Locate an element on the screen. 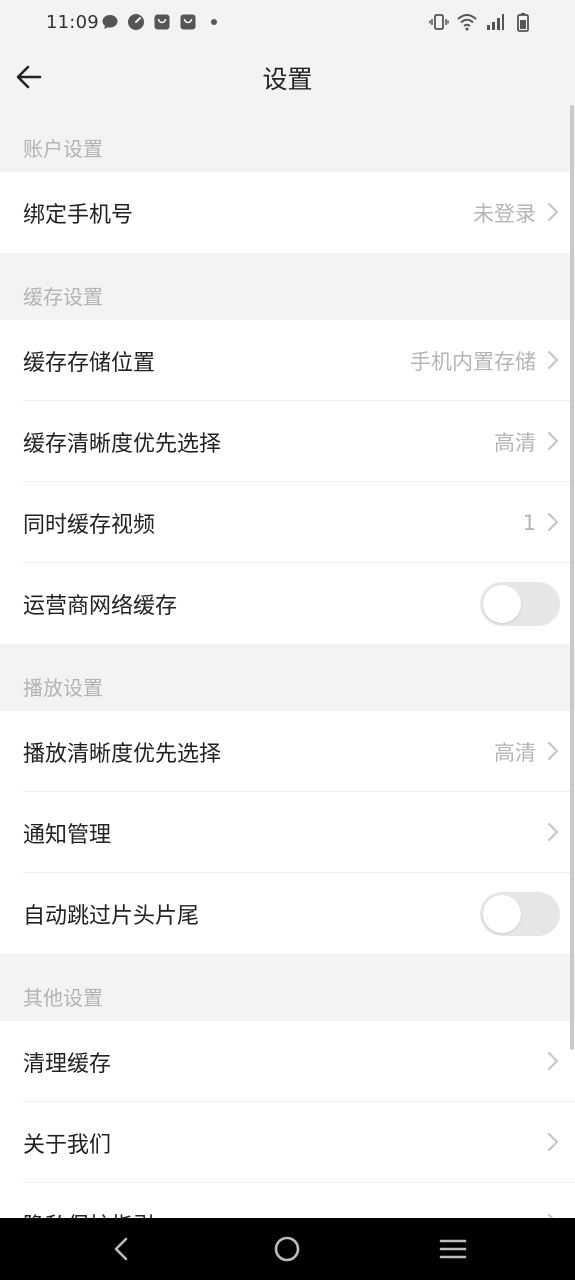 This screenshot has height=1280, width=575. system-icons is located at coordinates (481, 22).